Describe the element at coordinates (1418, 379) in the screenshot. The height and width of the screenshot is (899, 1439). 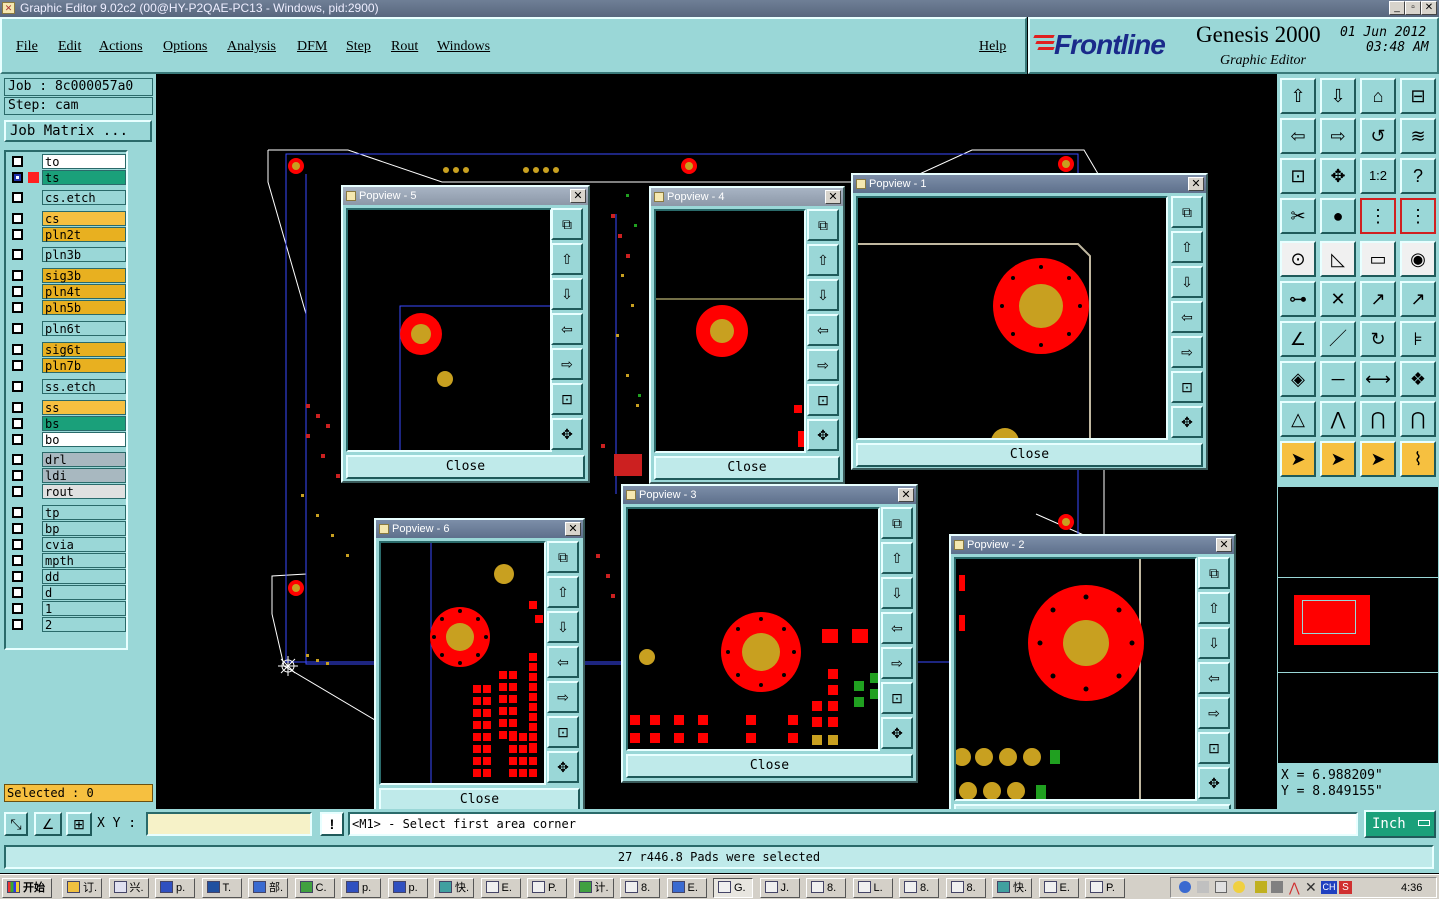
I see `surface-icon: ❖` at that location.